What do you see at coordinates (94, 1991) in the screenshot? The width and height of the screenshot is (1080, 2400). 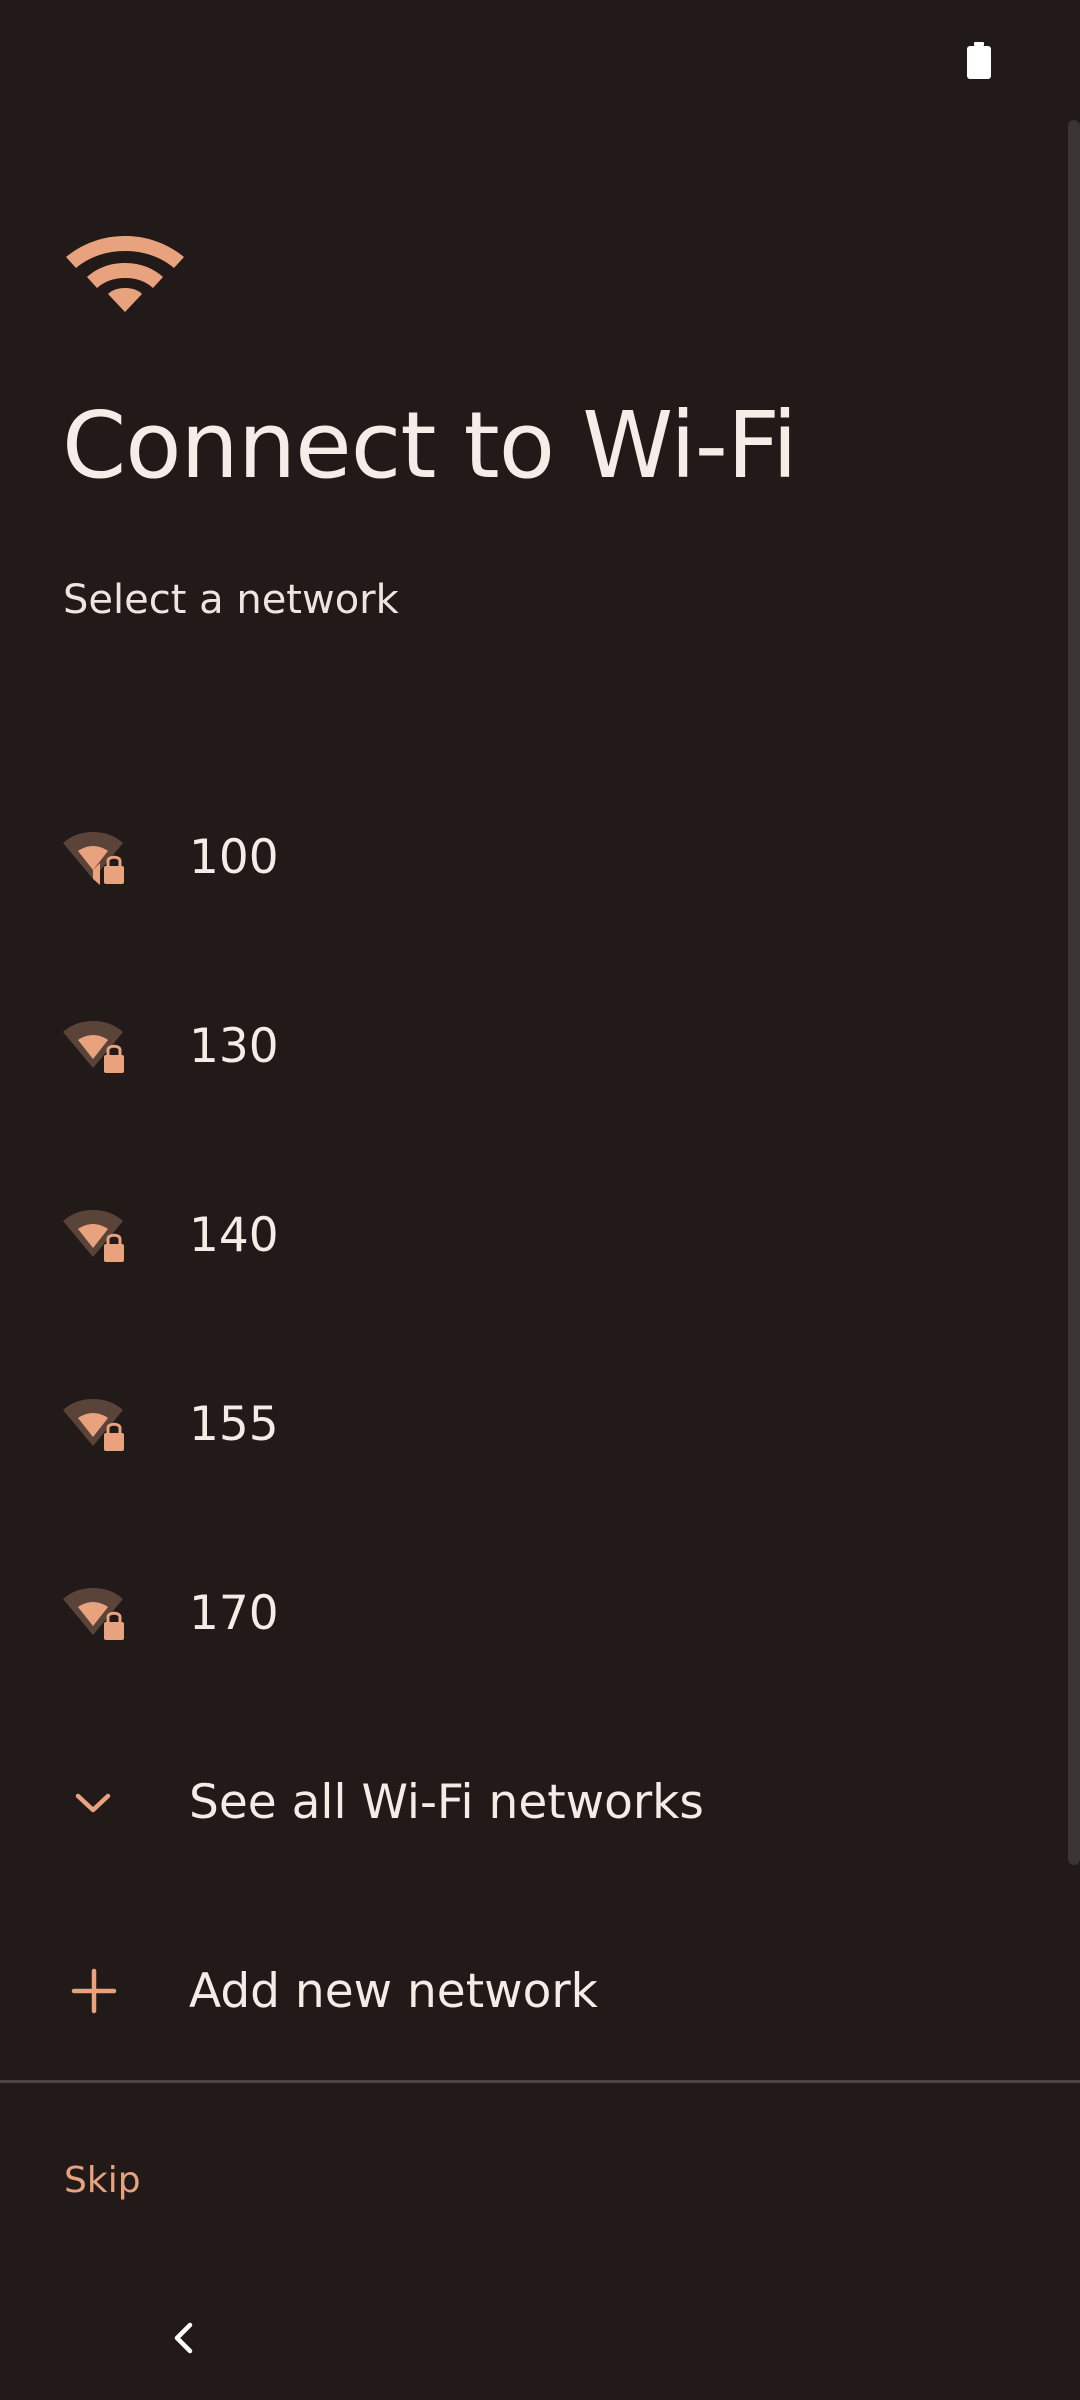 I see `plus-icon` at bounding box center [94, 1991].